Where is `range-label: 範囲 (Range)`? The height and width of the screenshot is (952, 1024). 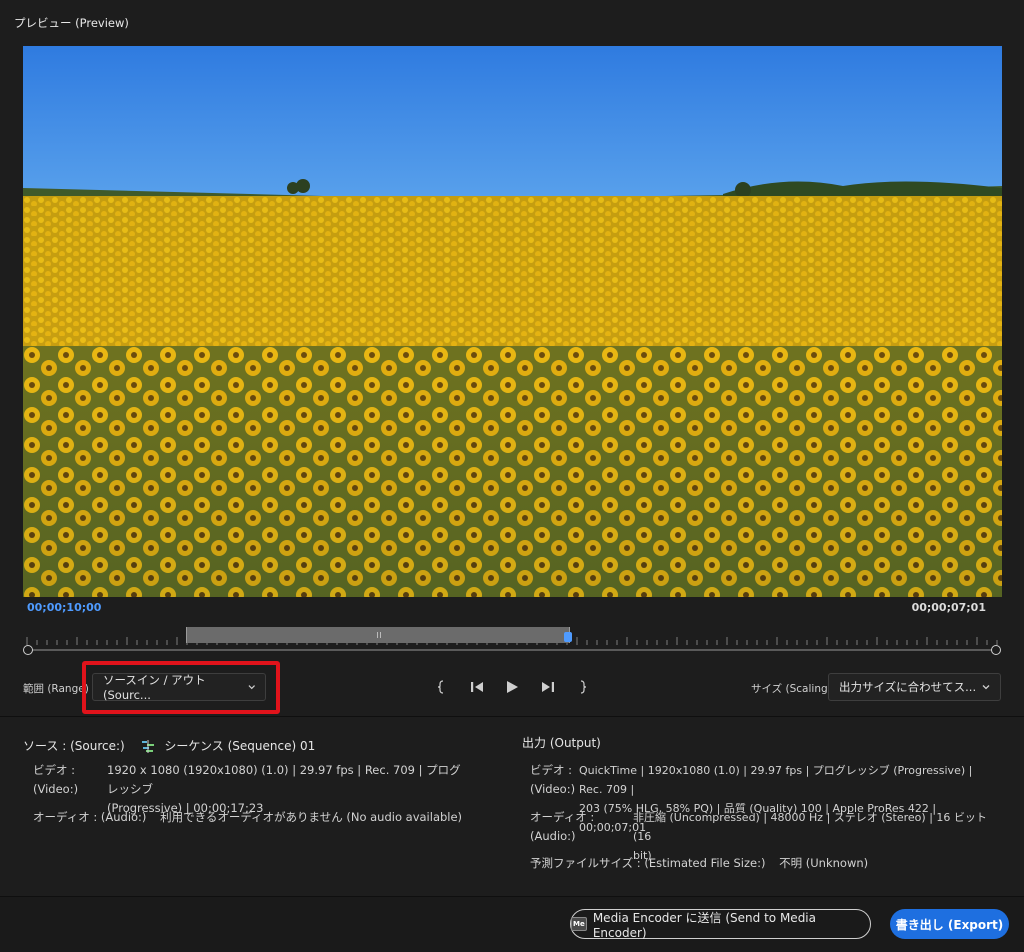 range-label: 範囲 (Range) is located at coordinates (56, 689).